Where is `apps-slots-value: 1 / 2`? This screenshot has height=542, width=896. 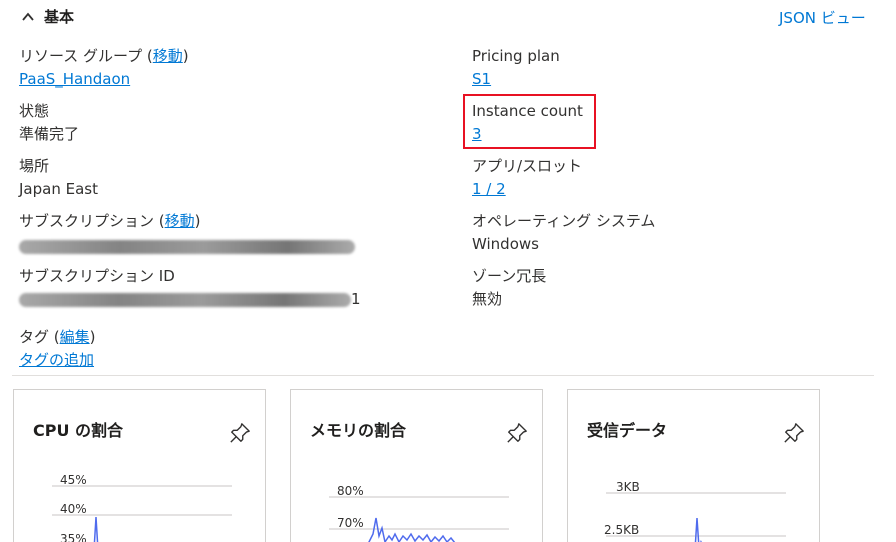 apps-slots-value: 1 / 2 is located at coordinates (527, 189).